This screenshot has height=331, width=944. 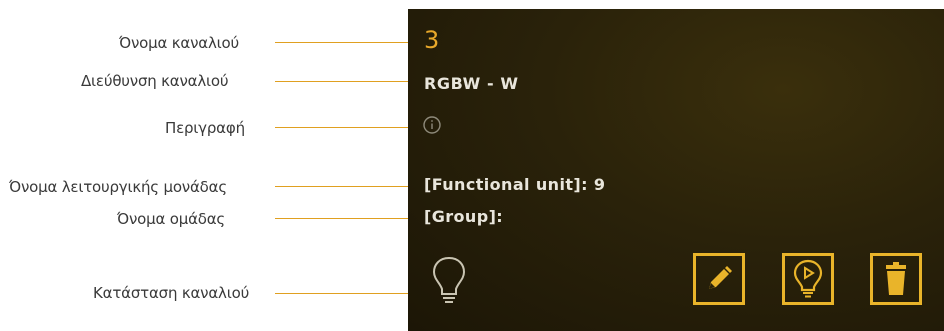 I want to click on delete-button, so click(x=896, y=279).